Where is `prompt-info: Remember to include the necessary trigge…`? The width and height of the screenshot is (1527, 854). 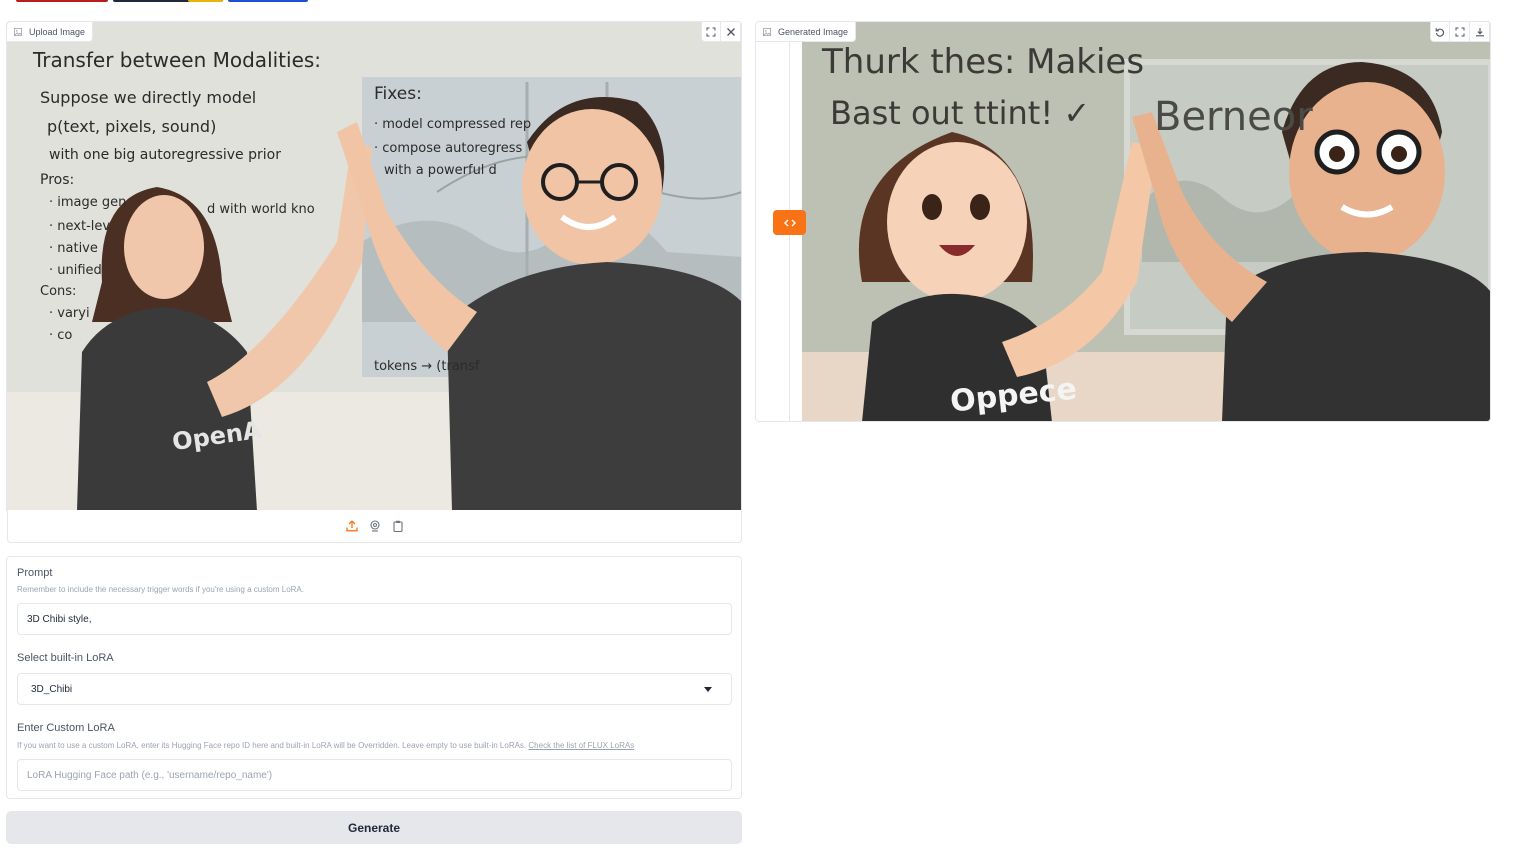
prompt-info: Remember to include the necessary trigge… is located at coordinates (160, 589).